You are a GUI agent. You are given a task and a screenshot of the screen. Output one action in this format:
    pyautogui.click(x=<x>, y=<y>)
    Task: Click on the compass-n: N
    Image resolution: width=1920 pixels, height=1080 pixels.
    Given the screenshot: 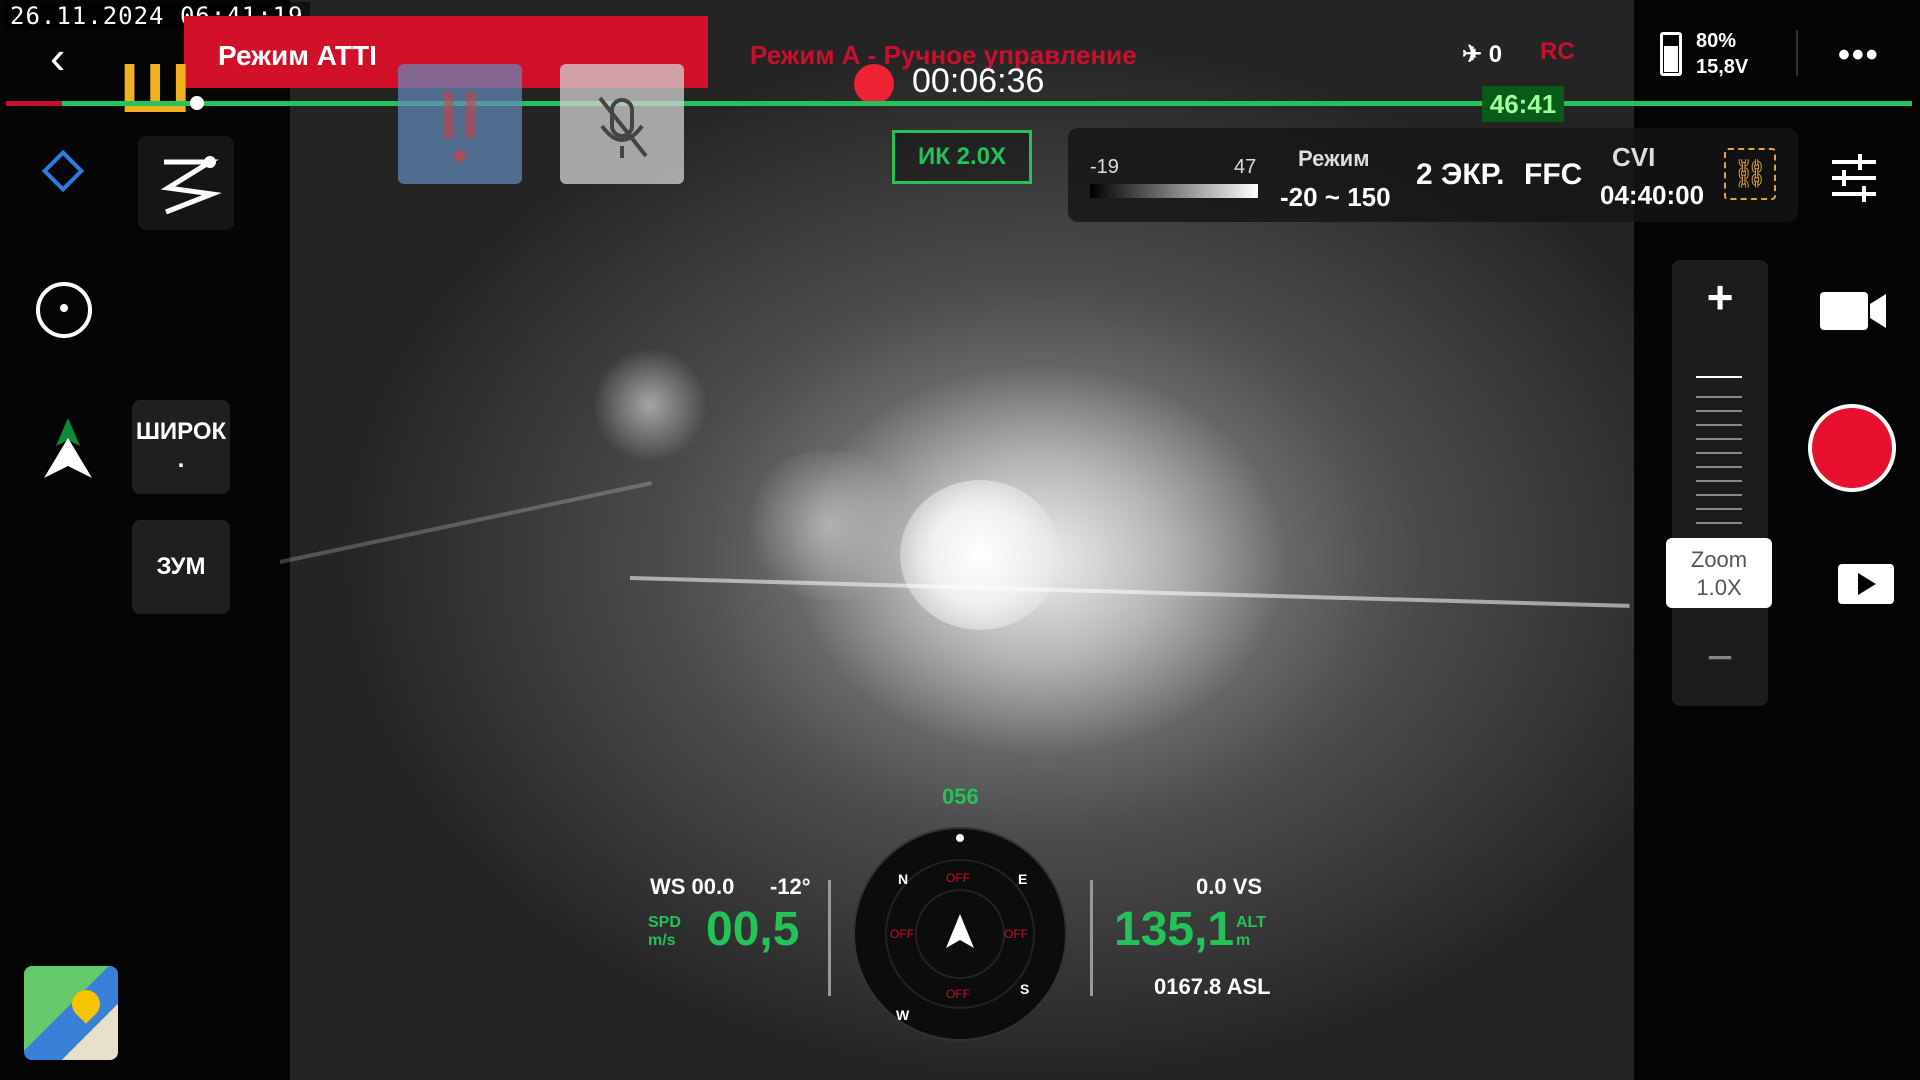 What is the action you would take?
    pyautogui.click(x=903, y=879)
    